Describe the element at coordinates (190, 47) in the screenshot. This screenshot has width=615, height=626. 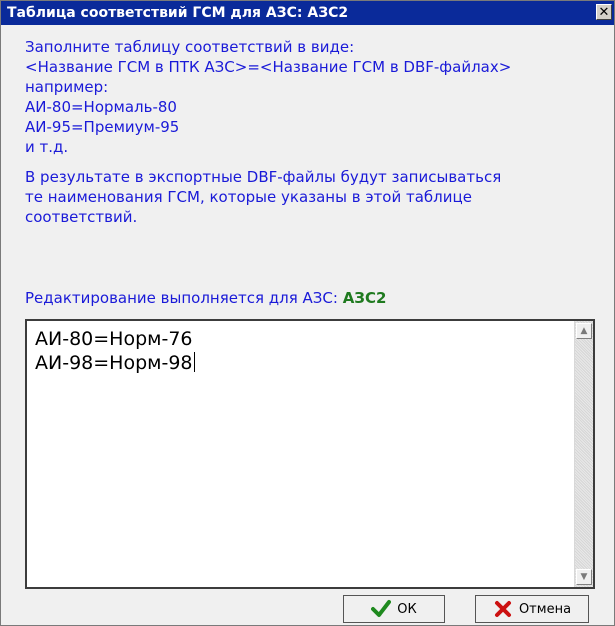
I see `instruction-line: Заполните таблицу соответствий в виде:` at that location.